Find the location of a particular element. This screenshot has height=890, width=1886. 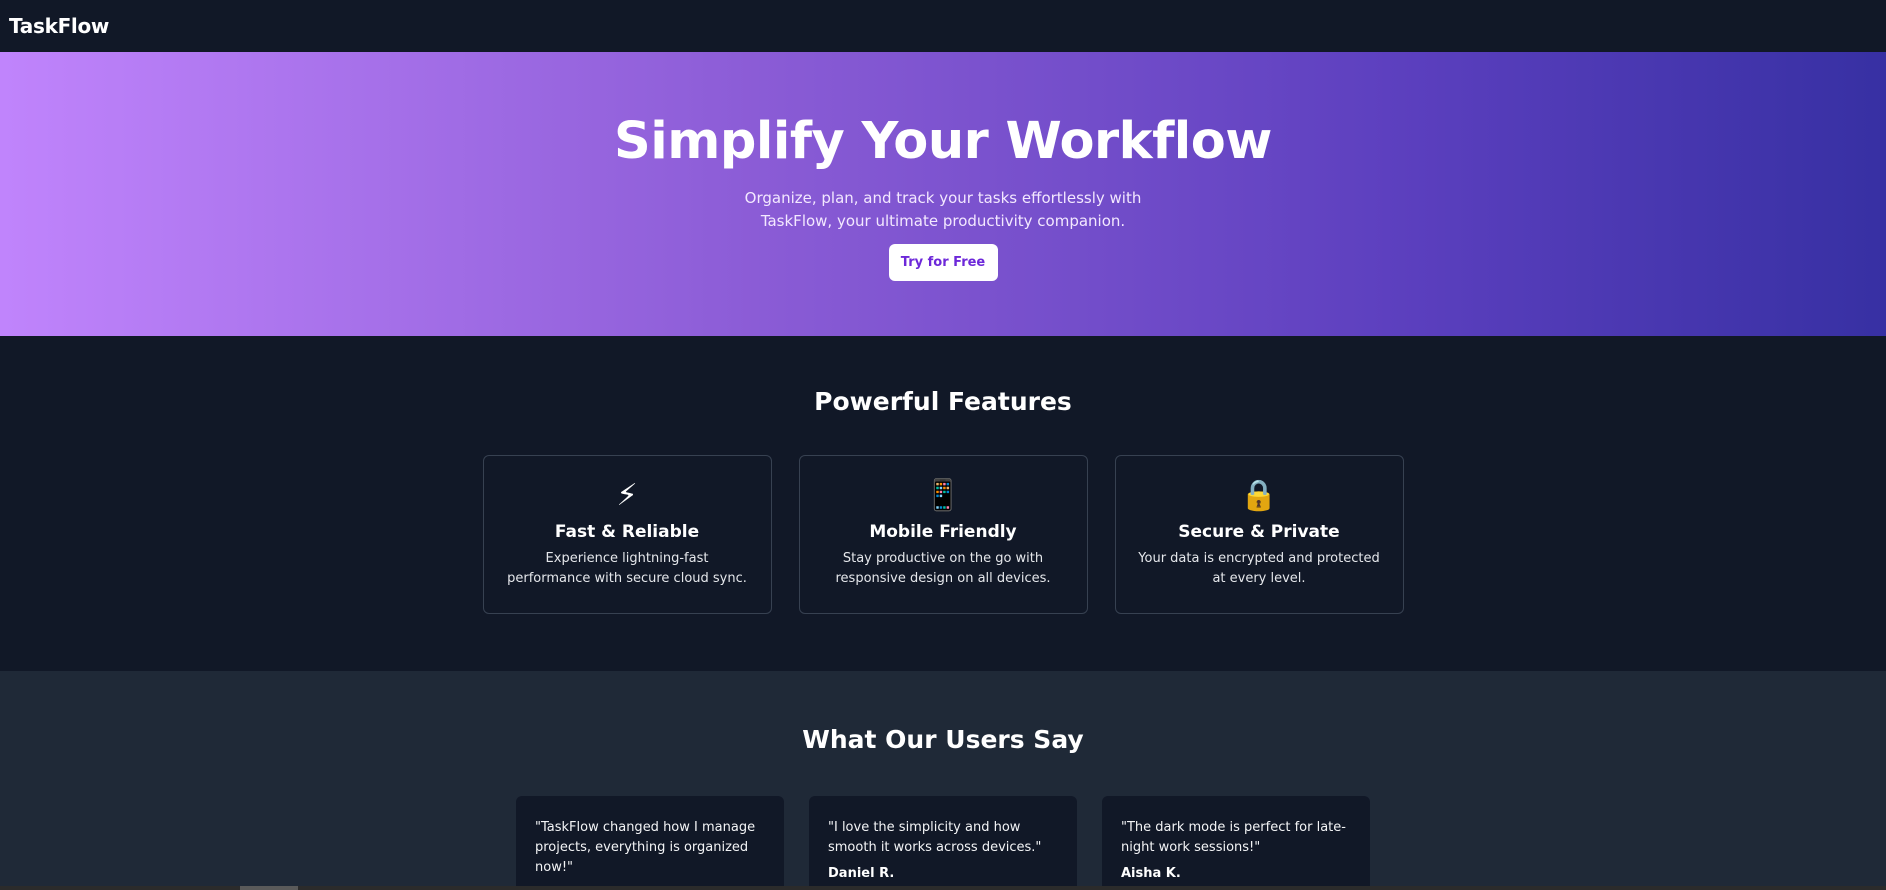

testimonial-author: Daniel R. is located at coordinates (861, 873).